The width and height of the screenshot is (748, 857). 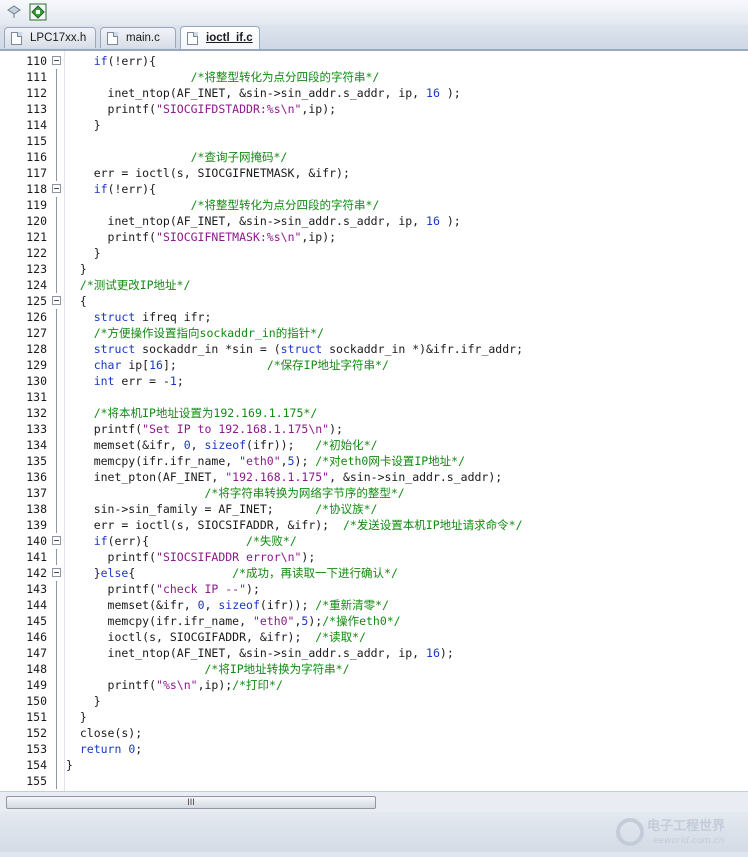 What do you see at coordinates (36, 429) in the screenshot?
I see `line-number: 133` at bounding box center [36, 429].